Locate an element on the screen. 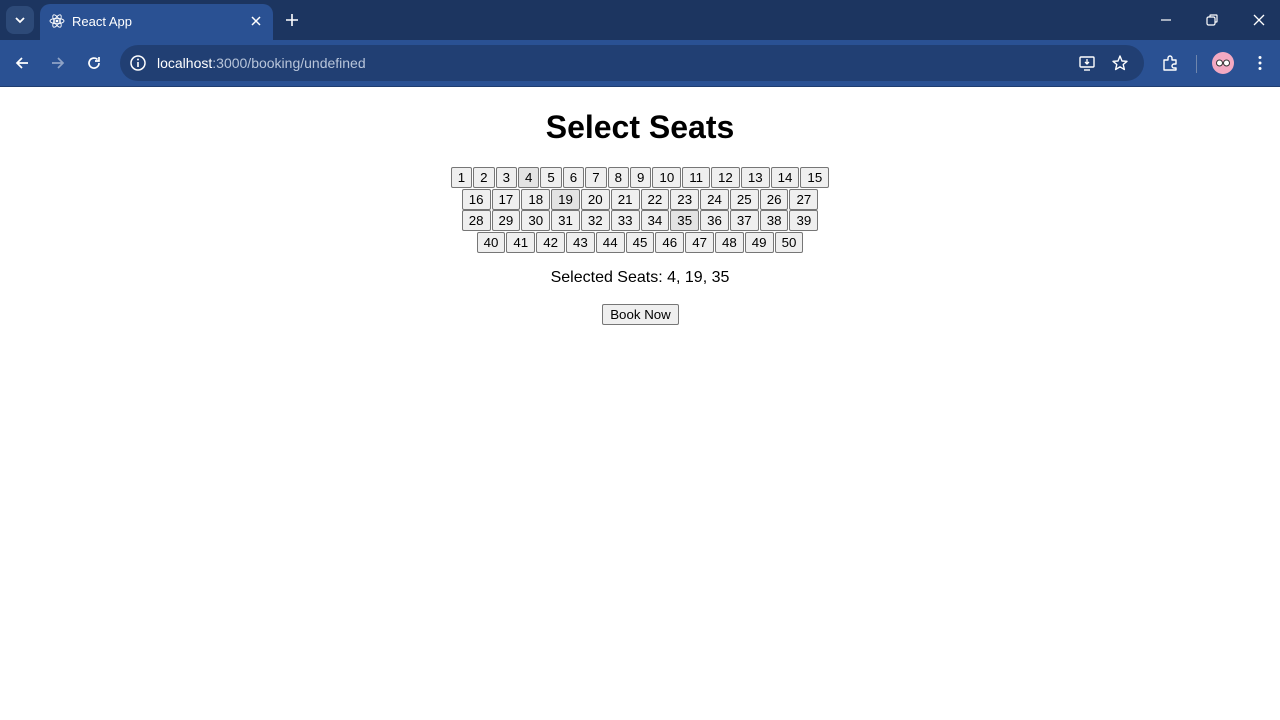 The height and width of the screenshot is (720, 1280). tab-search-button is located at coordinates (20, 20).